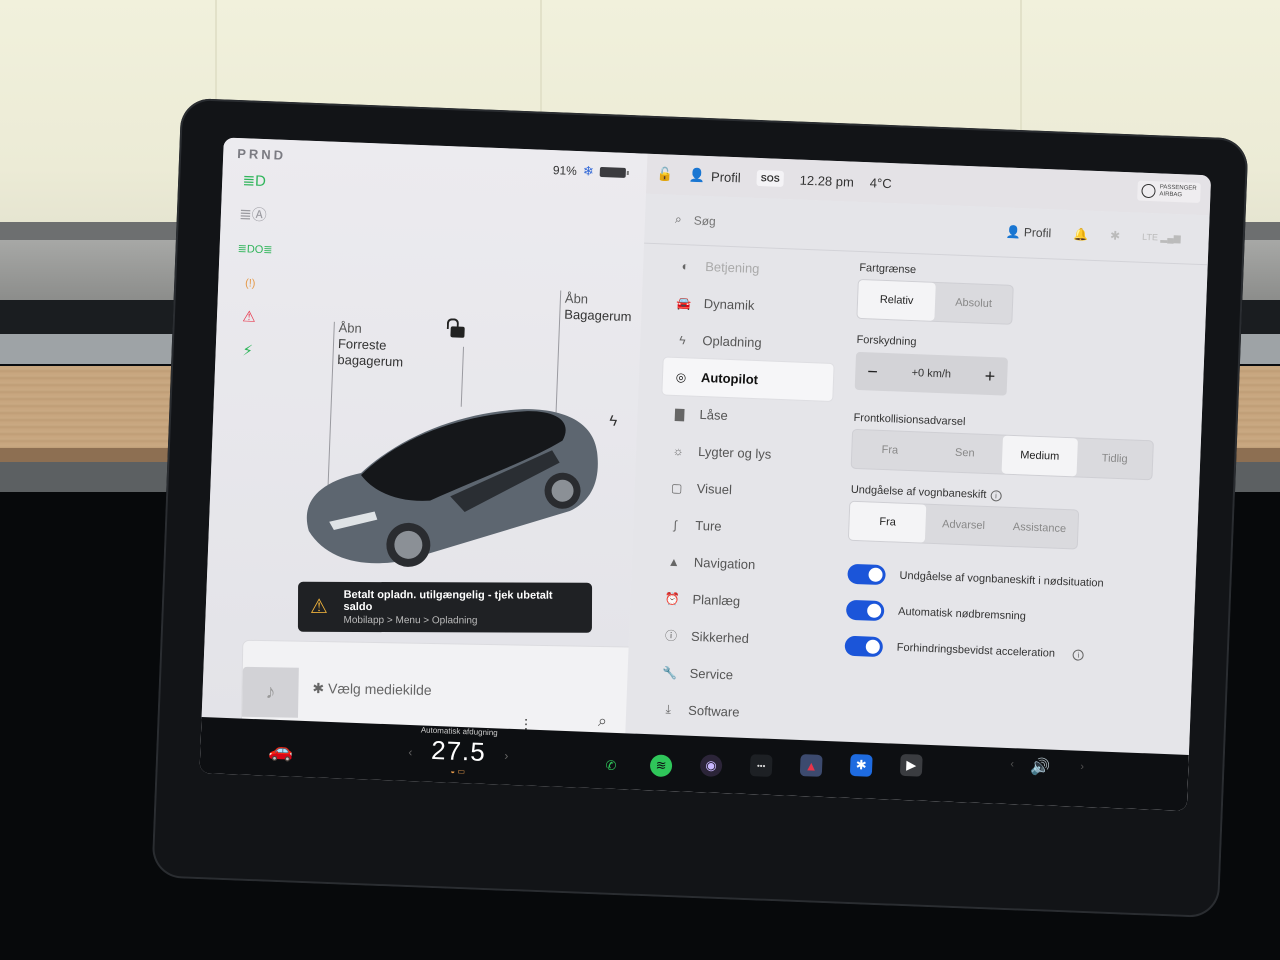  I want to click on charge-port-icon: ϟ, so click(613, 420).